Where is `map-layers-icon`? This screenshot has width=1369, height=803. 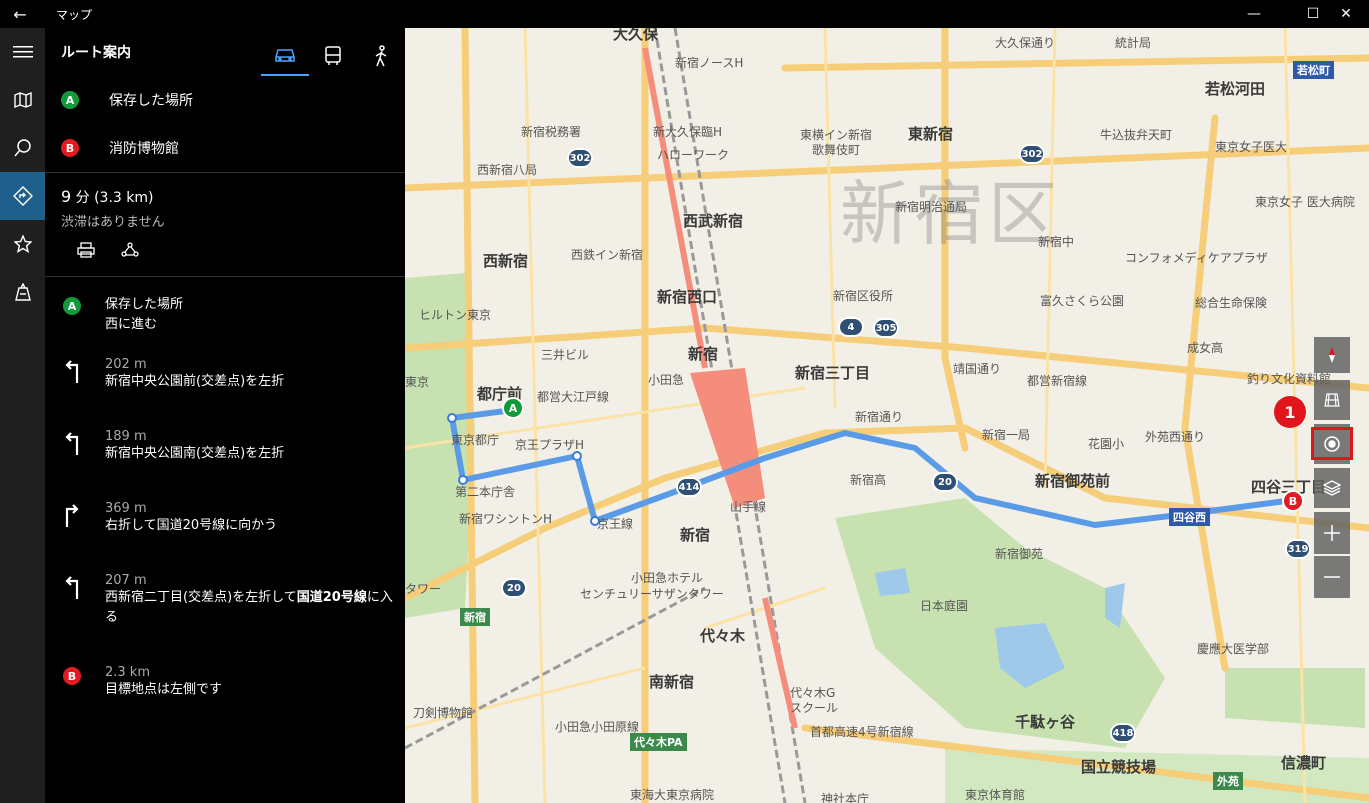
map-layers-icon is located at coordinates (1332, 488).